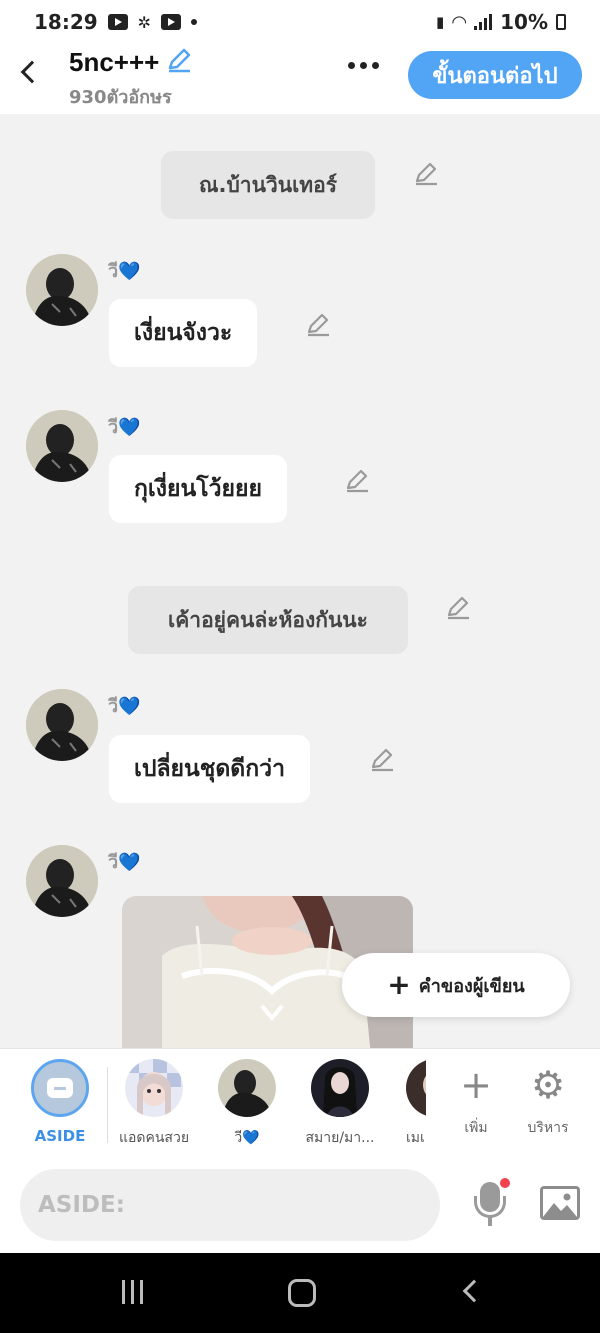  Describe the element at coordinates (66, 22) in the screenshot. I see `status-time: 18:29` at that location.